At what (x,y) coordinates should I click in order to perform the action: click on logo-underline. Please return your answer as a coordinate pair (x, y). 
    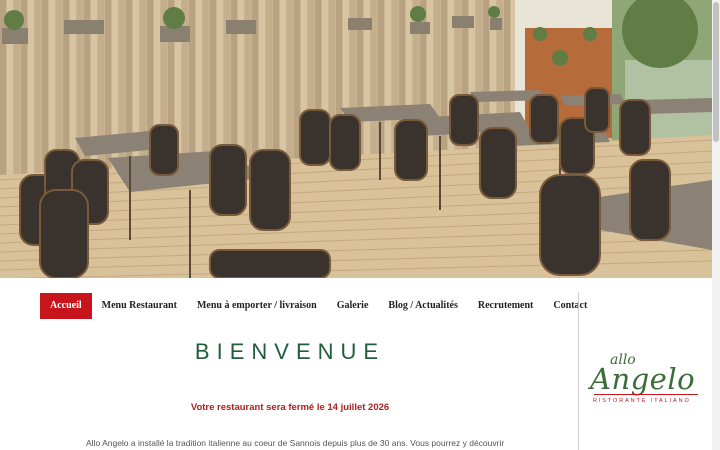
    Looking at the image, I should click on (646, 394).